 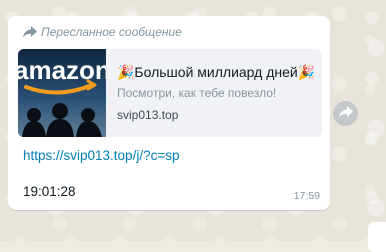 What do you see at coordinates (306, 196) in the screenshot?
I see `message-time: 17:59` at bounding box center [306, 196].